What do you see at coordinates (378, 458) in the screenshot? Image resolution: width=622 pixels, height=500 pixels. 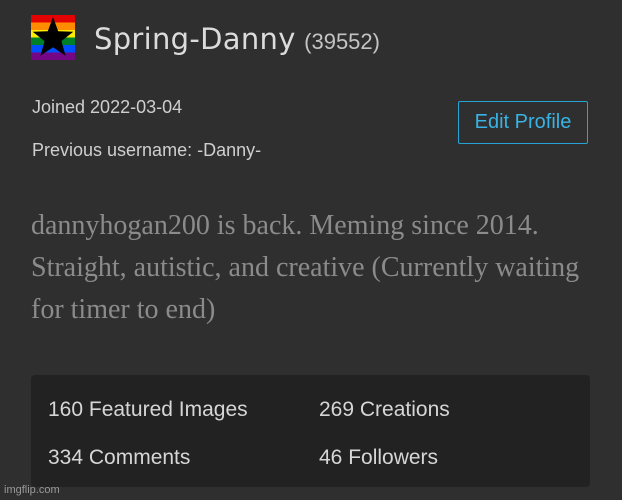 I see `stat-followers: 46 Followers` at bounding box center [378, 458].